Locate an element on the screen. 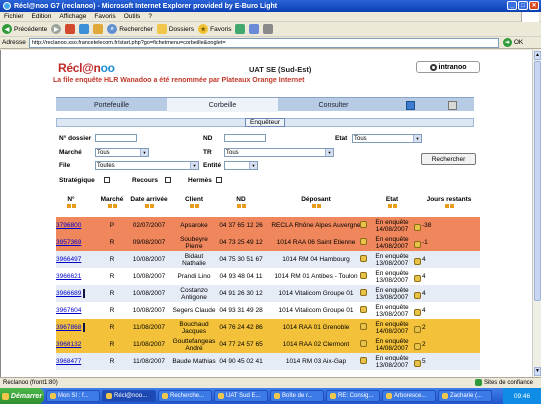  tab-consulter: Consulter is located at coordinates (333, 105).